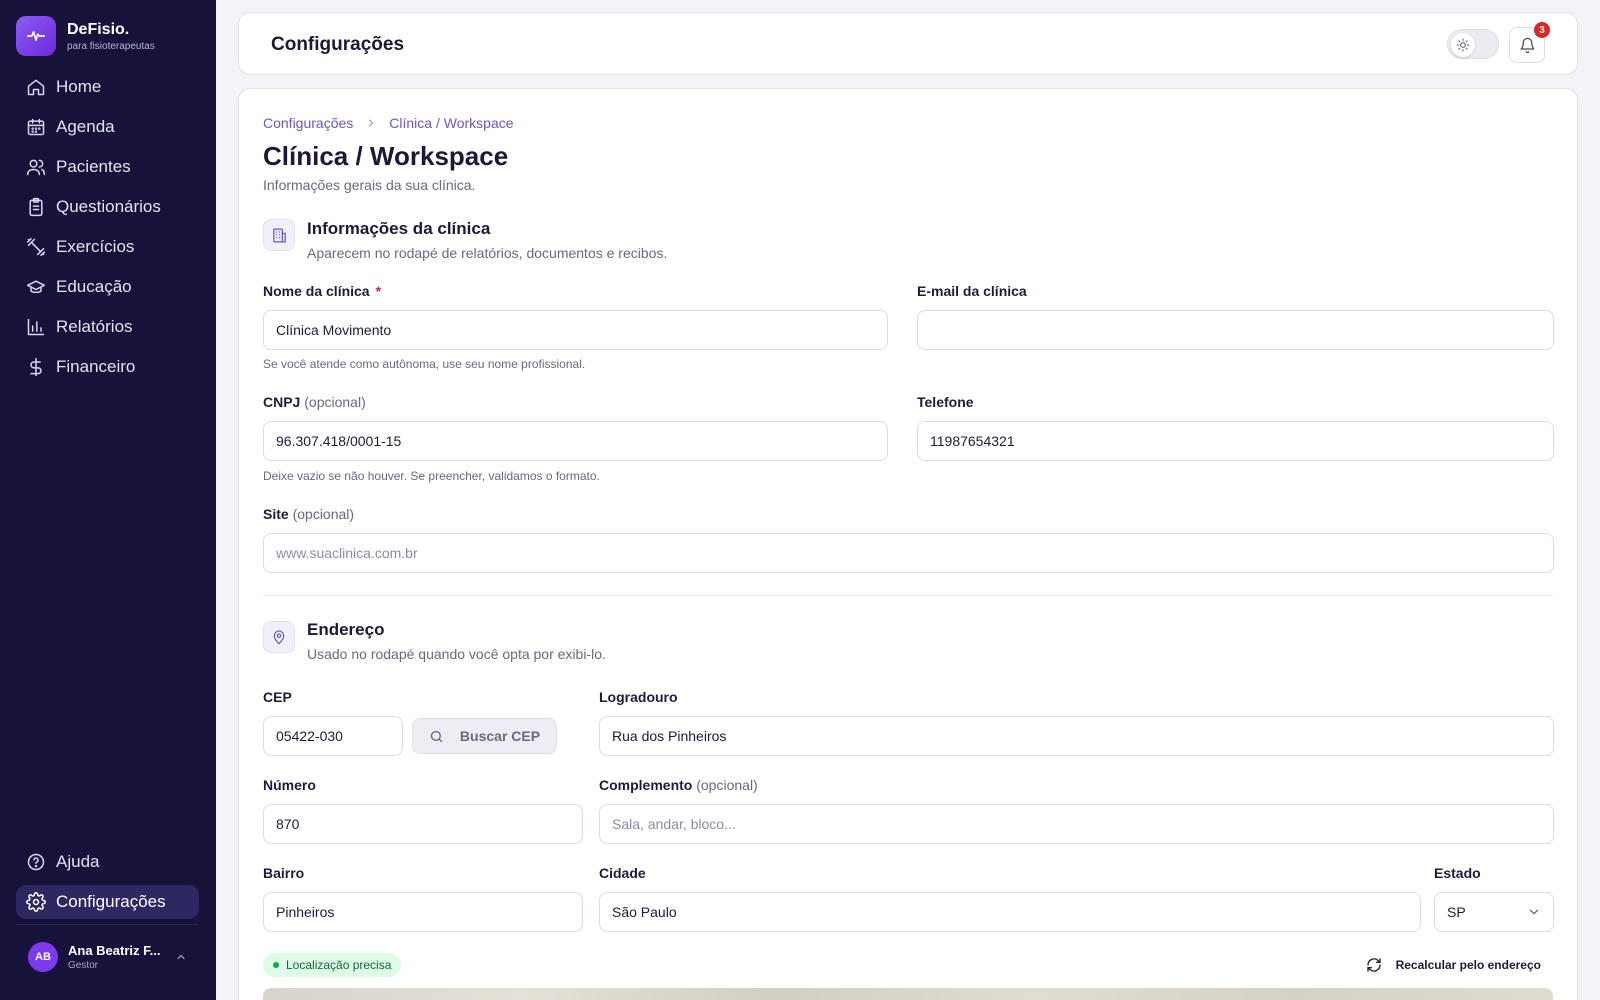 This screenshot has width=1600, height=1000. I want to click on bar-chart-icon, so click(36, 327).